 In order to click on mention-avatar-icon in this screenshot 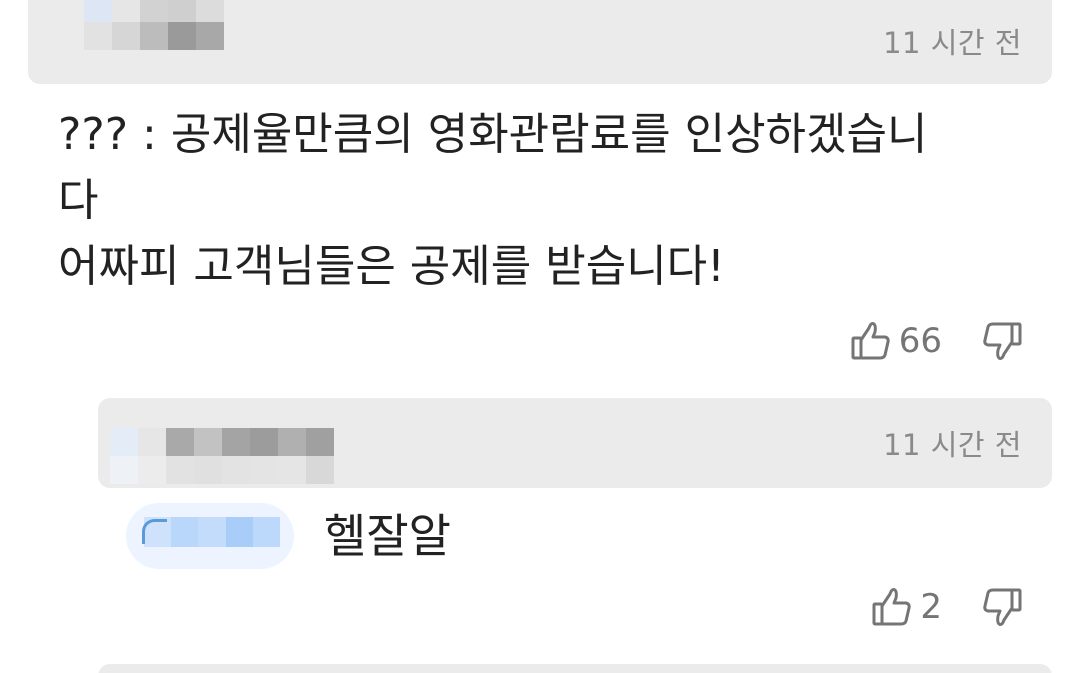, I will do `click(154, 531)`.